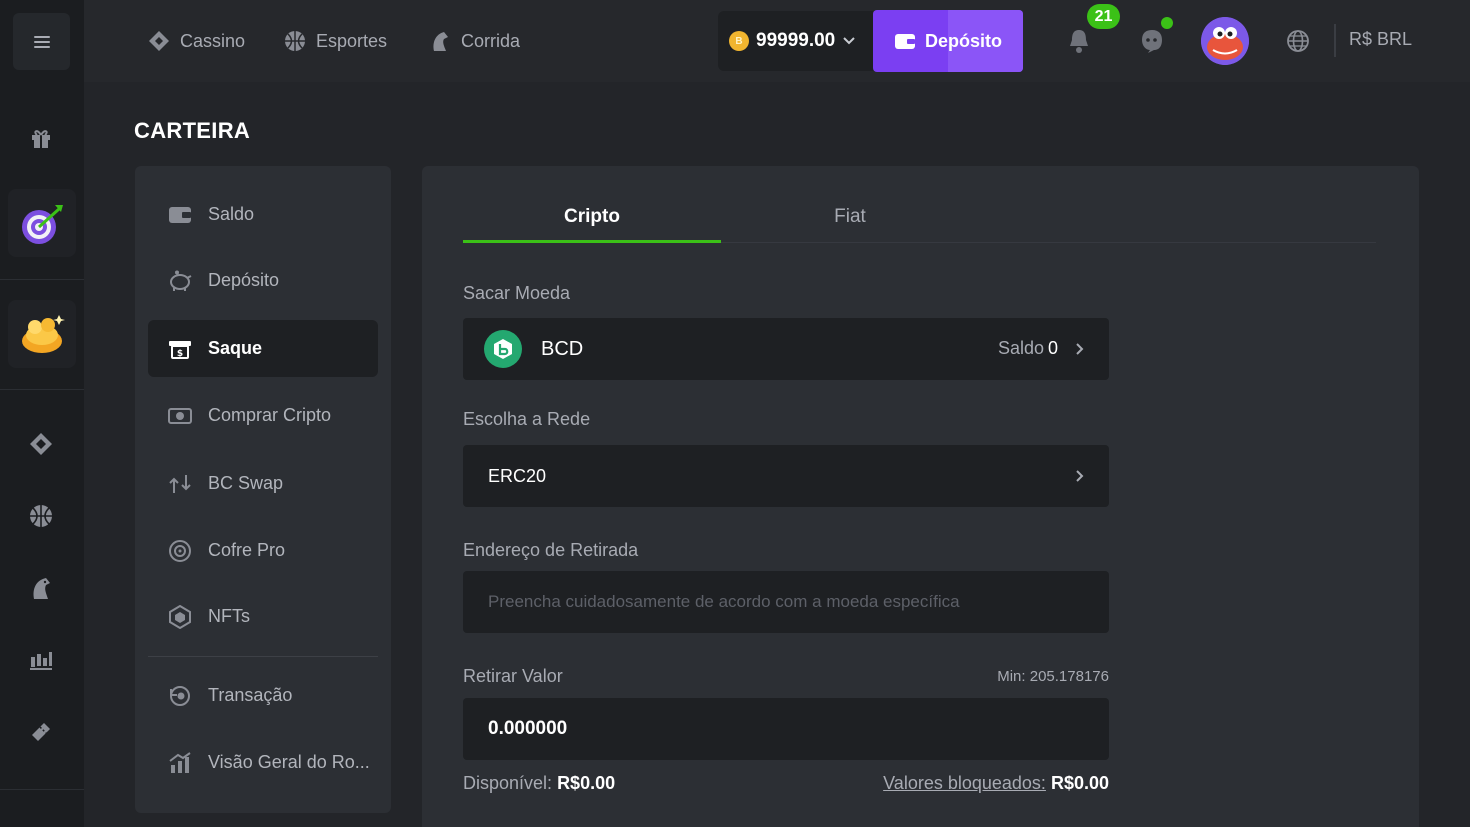  What do you see at coordinates (250, 695) in the screenshot?
I see `sidemenu-item-label: Transação` at bounding box center [250, 695].